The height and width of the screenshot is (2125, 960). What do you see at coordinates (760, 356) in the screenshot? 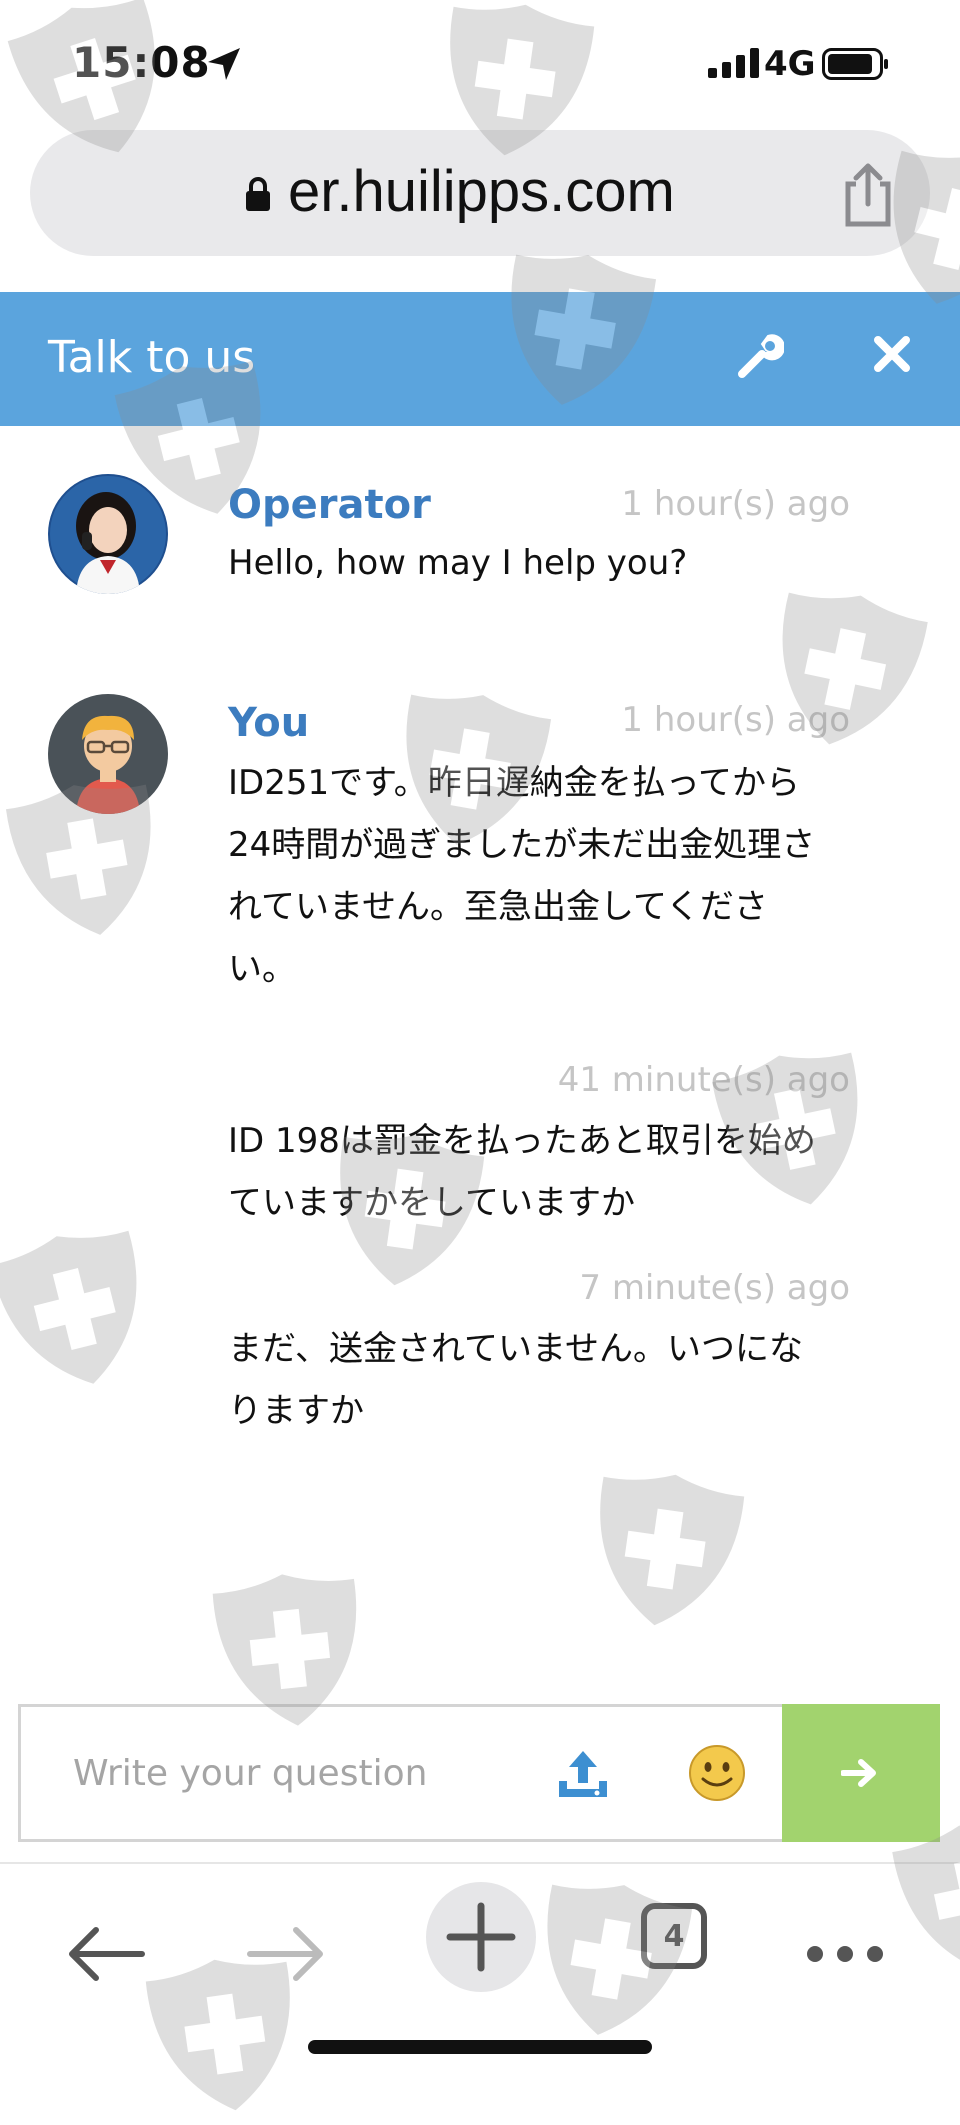
I see `wrench-icon` at bounding box center [760, 356].